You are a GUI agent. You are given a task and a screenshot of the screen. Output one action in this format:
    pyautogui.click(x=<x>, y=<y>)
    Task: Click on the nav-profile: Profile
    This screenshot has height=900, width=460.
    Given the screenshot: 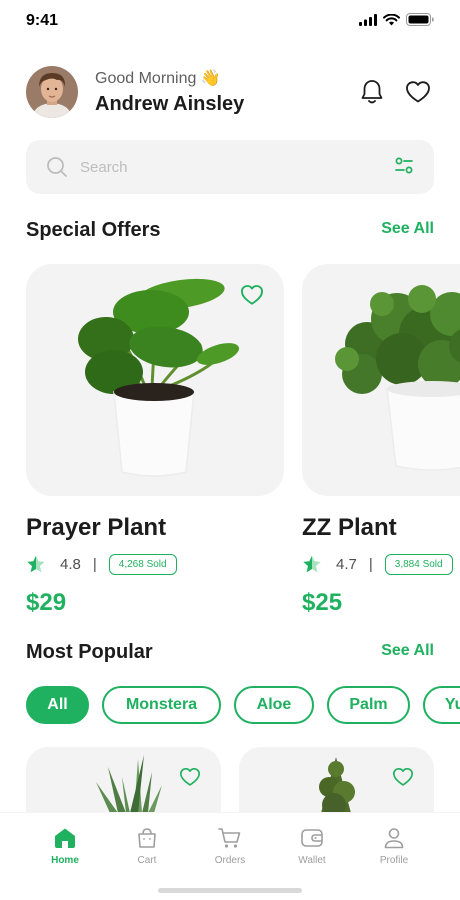 What is the action you would take?
    pyautogui.click(x=394, y=846)
    